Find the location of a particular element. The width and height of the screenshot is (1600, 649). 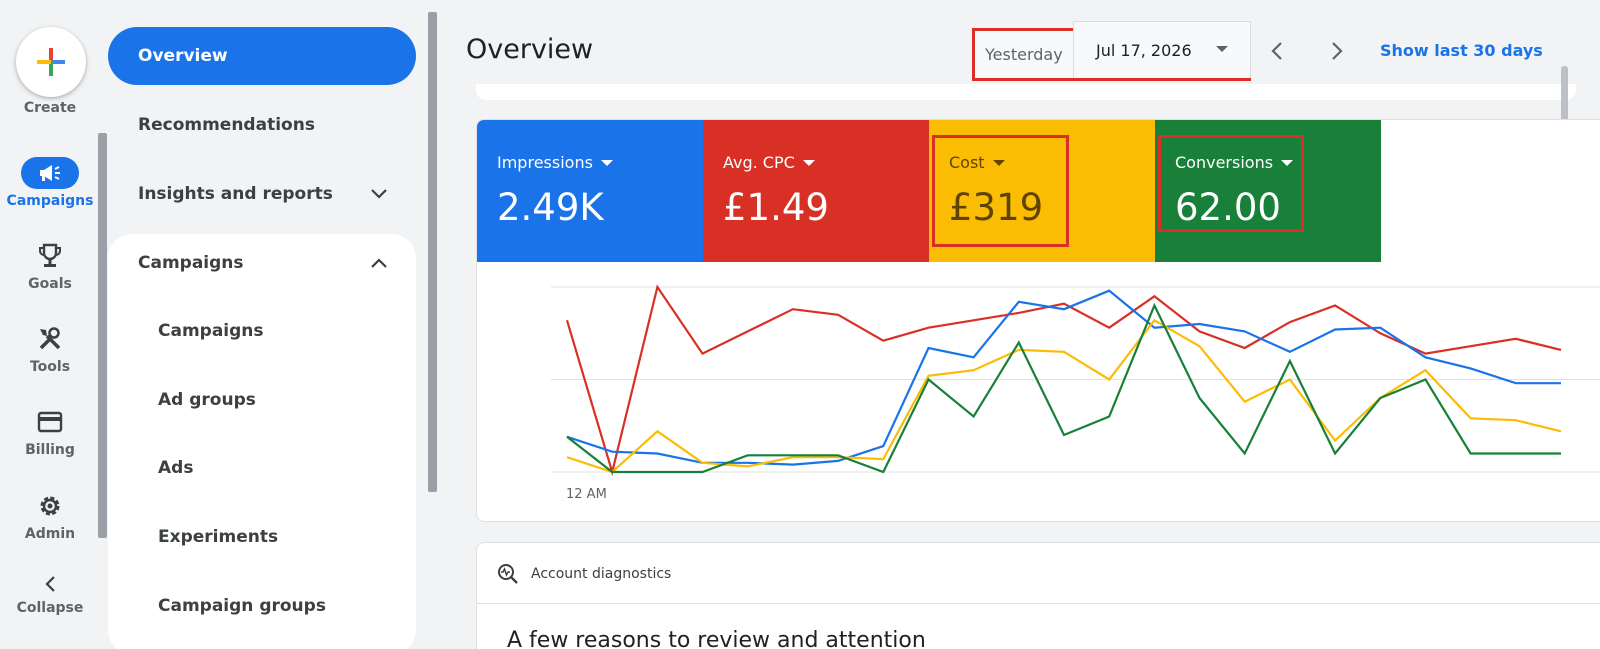

rail-label-admin: Admin is located at coordinates (50, 534).